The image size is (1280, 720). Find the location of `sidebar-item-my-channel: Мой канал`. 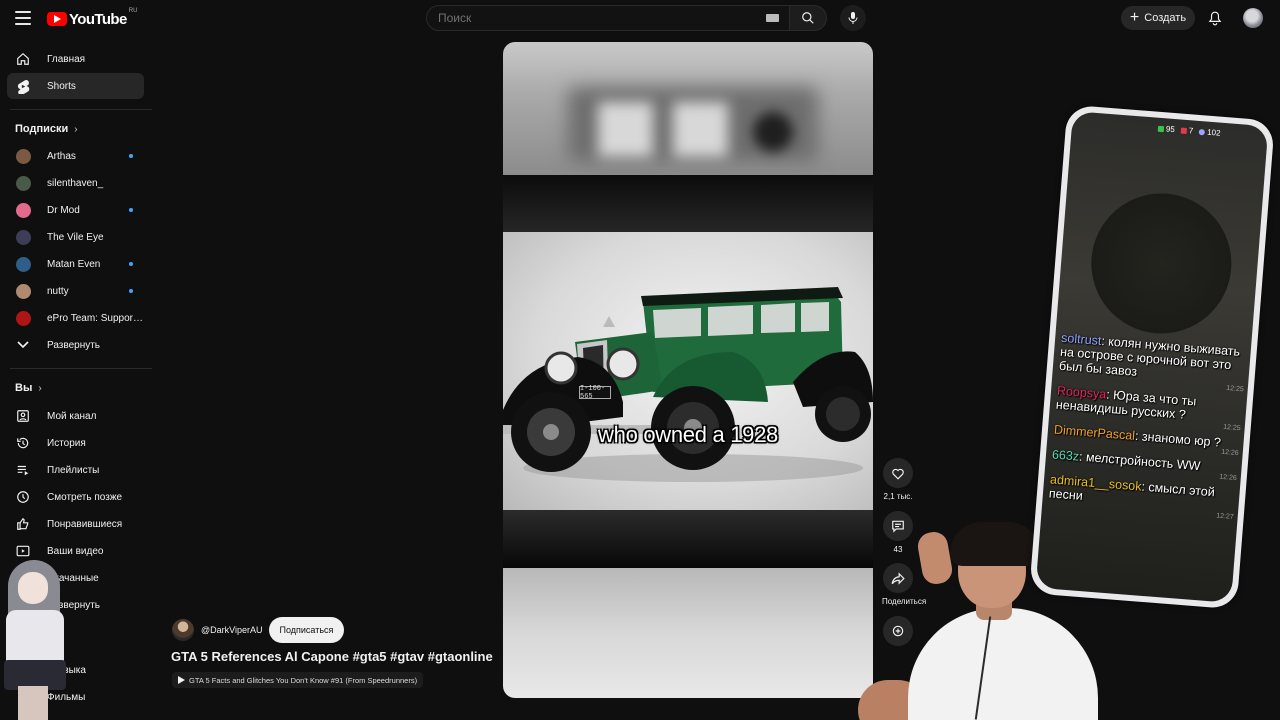

sidebar-item-my-channel: Мой канал is located at coordinates (75, 416).